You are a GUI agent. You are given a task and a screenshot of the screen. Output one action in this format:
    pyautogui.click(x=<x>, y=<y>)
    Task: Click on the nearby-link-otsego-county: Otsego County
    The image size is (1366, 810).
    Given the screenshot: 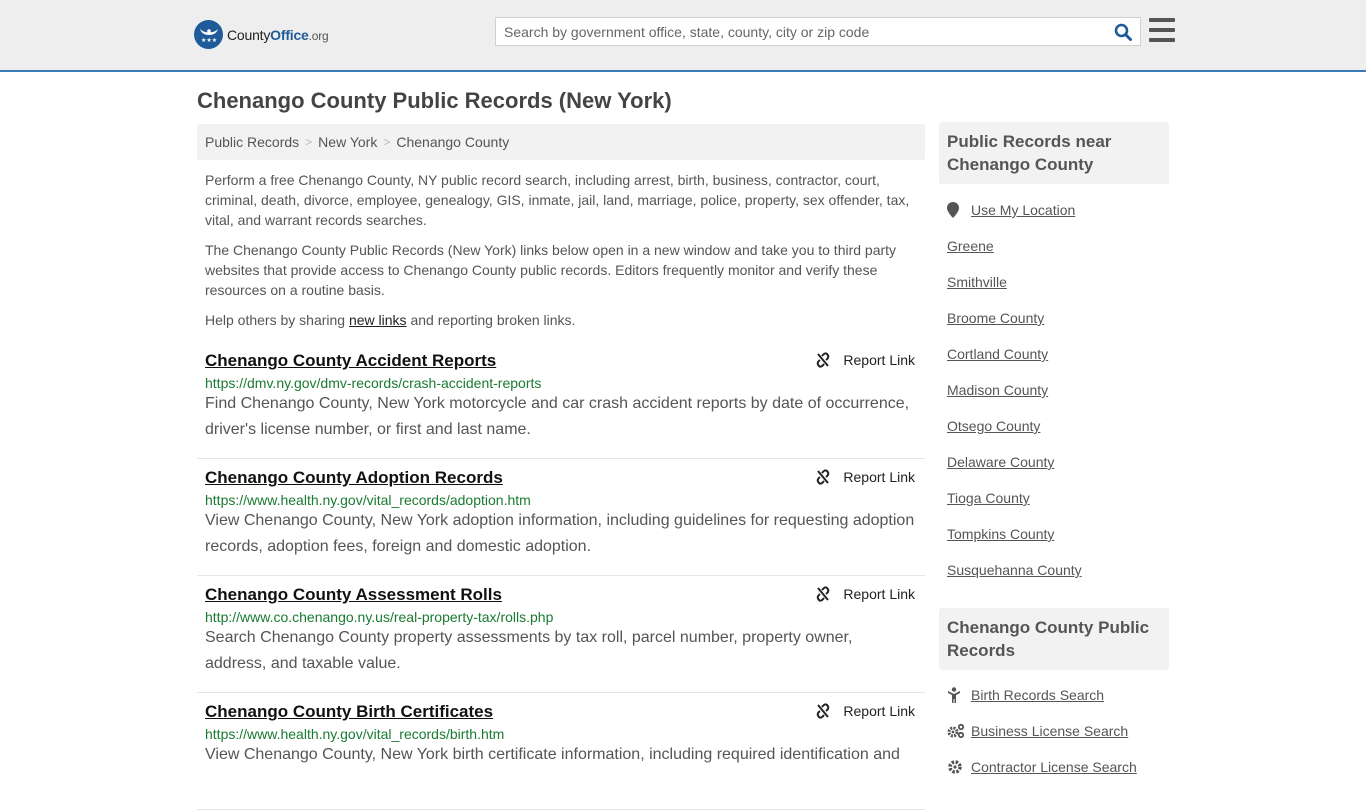 What is the action you would take?
    pyautogui.click(x=993, y=426)
    